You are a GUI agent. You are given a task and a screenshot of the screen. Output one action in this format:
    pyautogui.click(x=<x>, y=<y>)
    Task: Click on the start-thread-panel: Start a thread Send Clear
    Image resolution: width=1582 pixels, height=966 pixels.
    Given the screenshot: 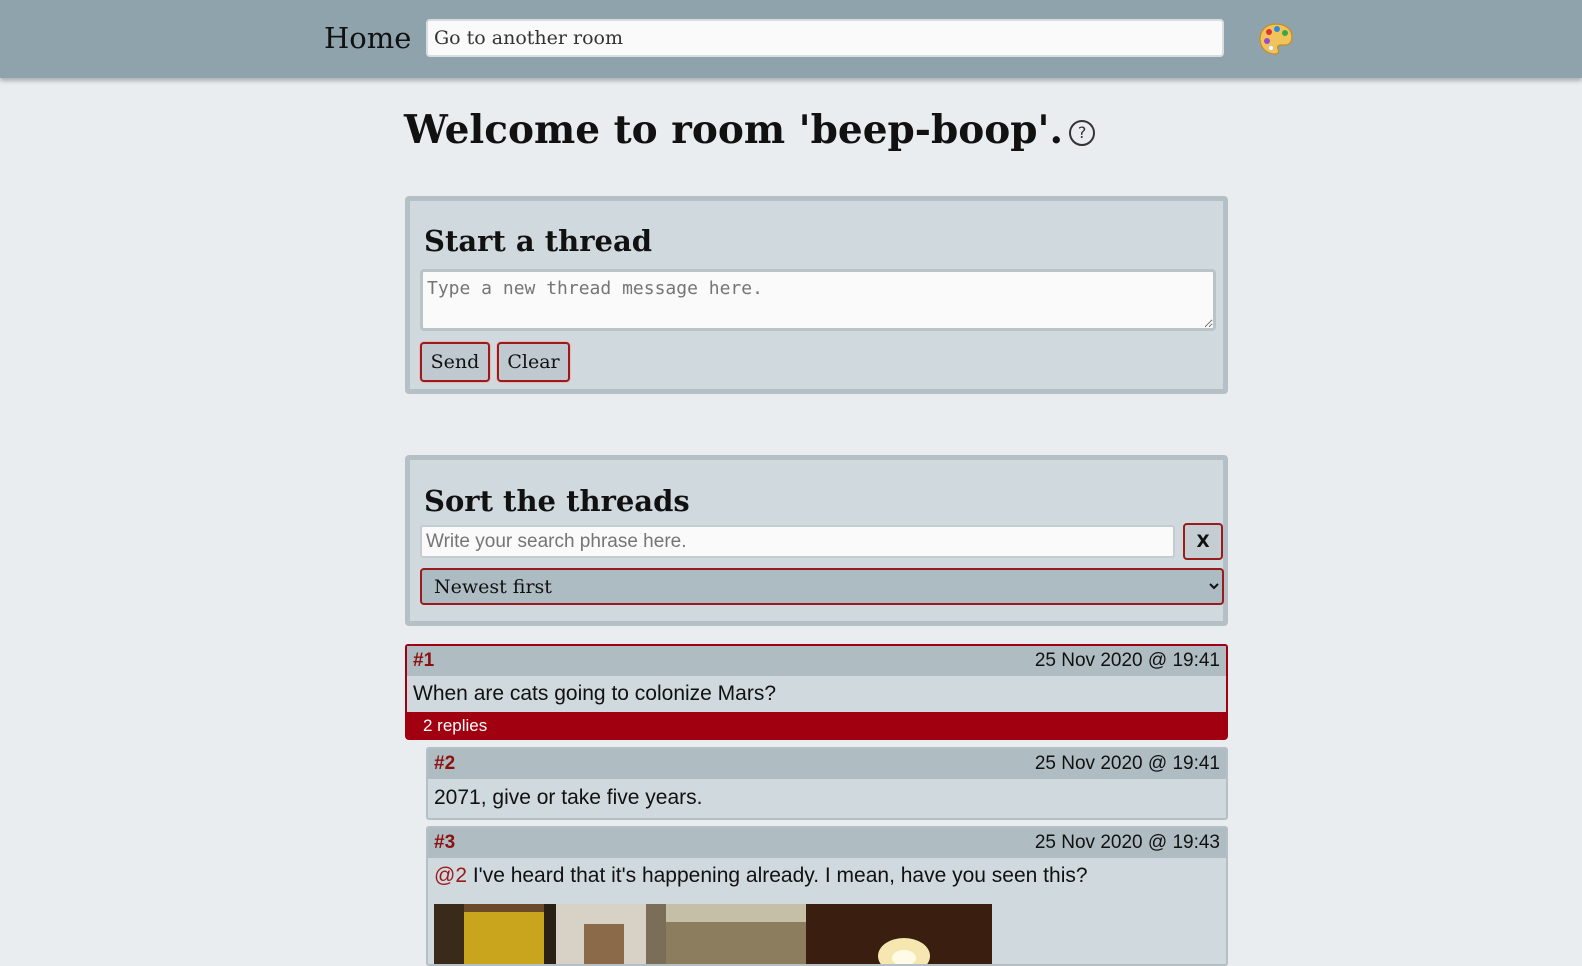 What is the action you would take?
    pyautogui.click(x=816, y=295)
    